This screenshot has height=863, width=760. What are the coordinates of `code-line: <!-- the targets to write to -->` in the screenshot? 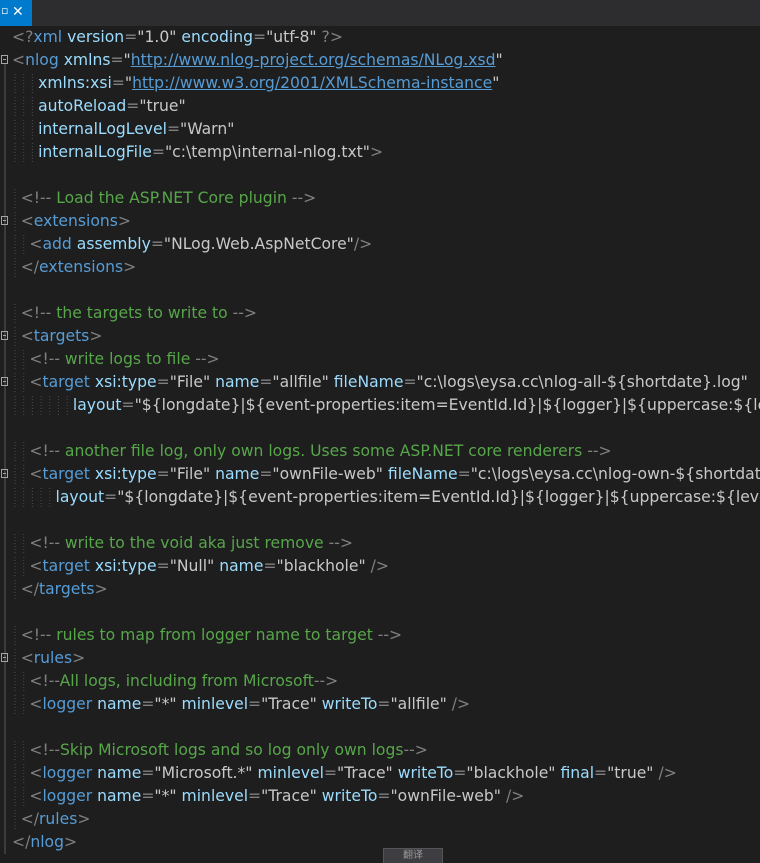 It's located at (380, 313).